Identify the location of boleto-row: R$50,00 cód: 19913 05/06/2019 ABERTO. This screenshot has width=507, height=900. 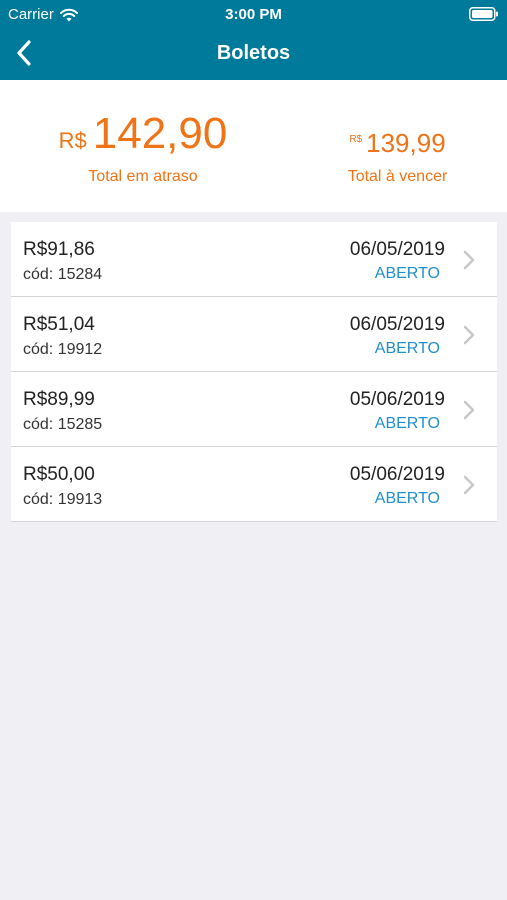
(254, 484).